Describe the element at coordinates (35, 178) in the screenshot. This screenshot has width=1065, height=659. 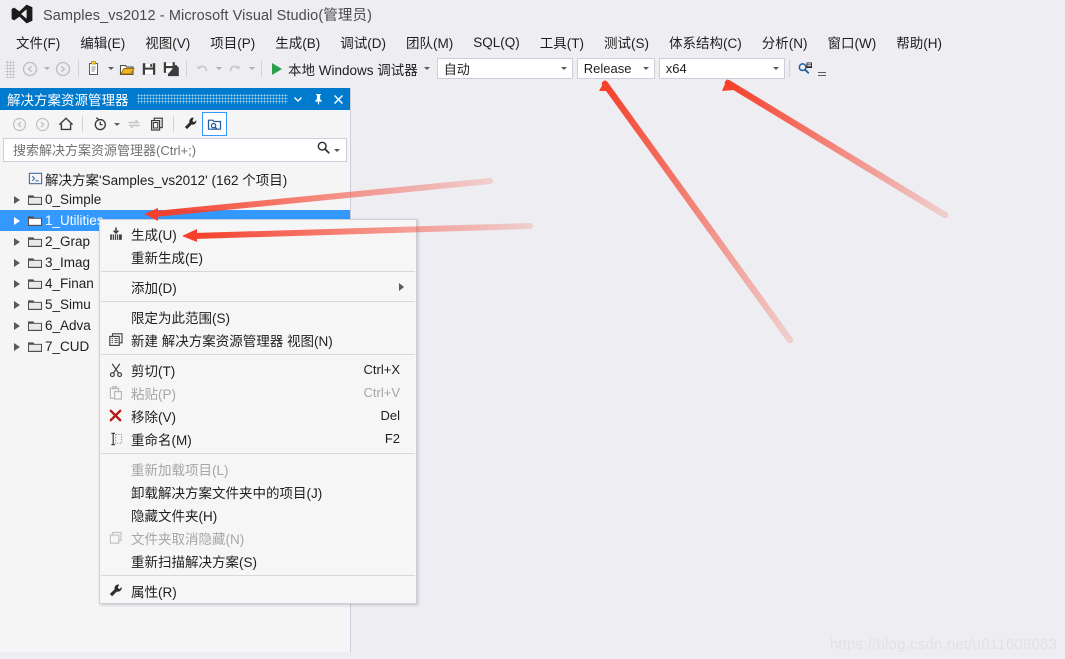
I see `solution-icon` at that location.